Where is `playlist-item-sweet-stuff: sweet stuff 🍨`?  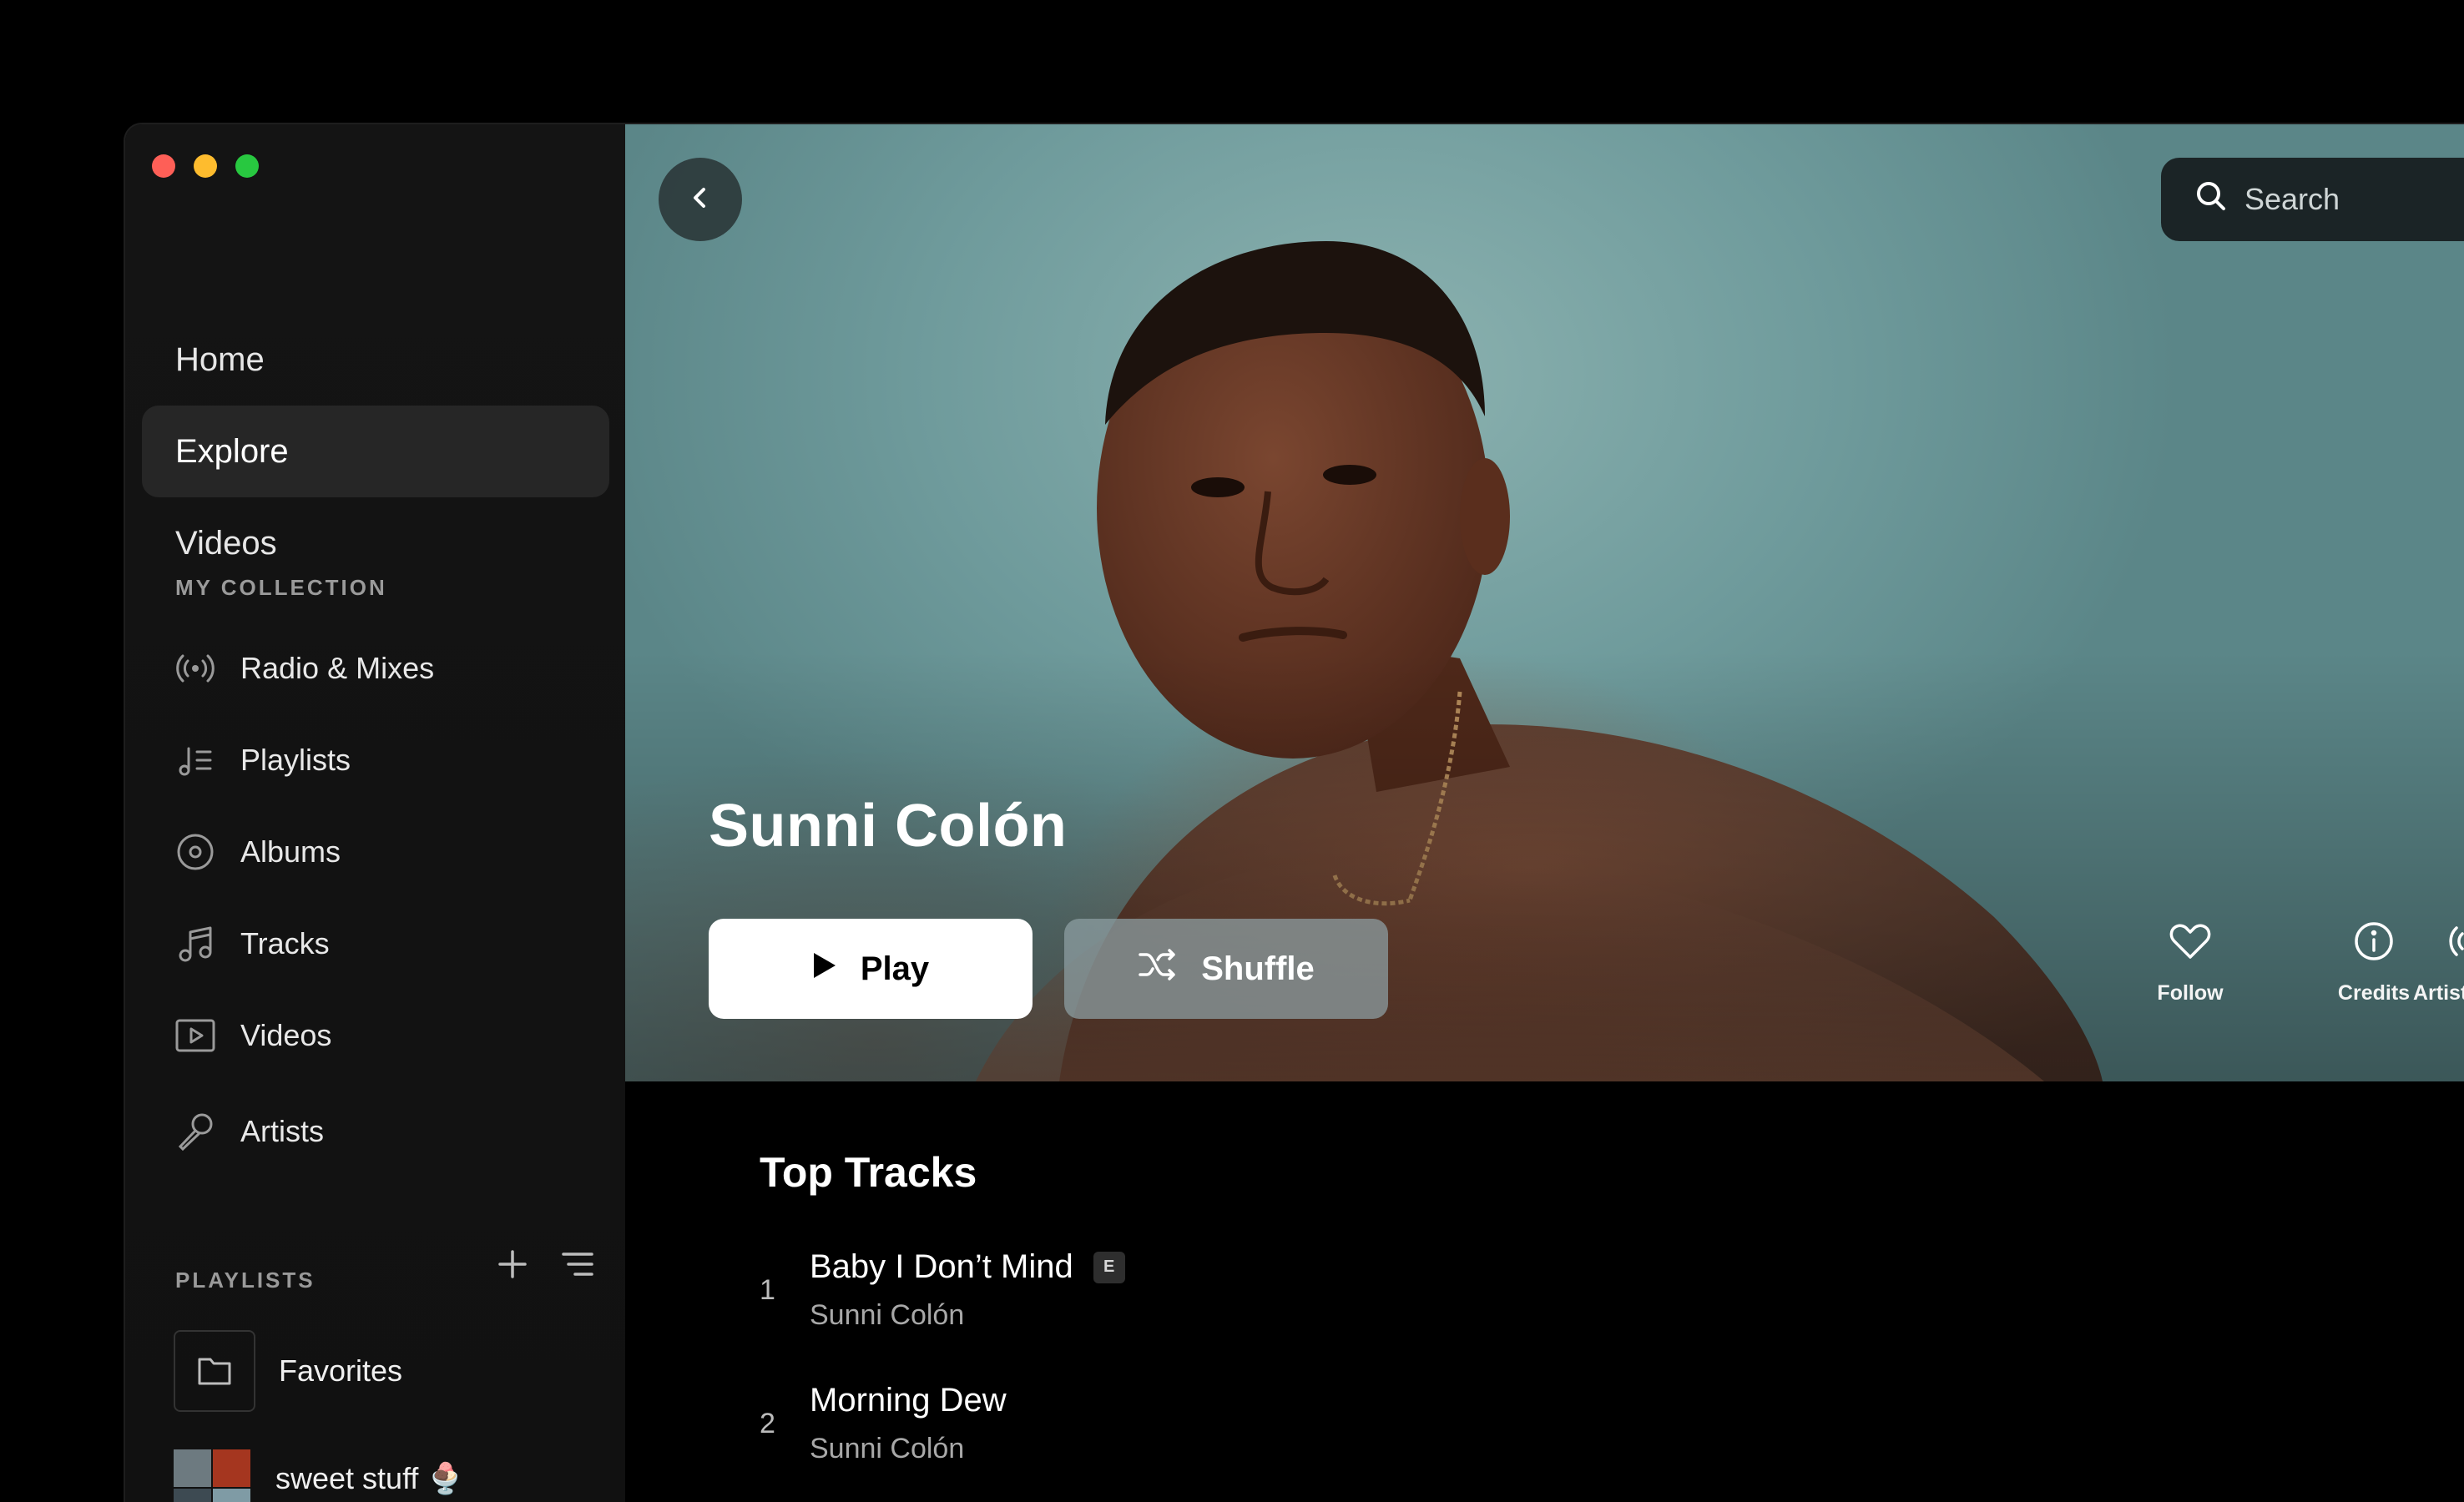 playlist-item-sweet-stuff: sweet stuff 🍨 is located at coordinates (319, 1475).